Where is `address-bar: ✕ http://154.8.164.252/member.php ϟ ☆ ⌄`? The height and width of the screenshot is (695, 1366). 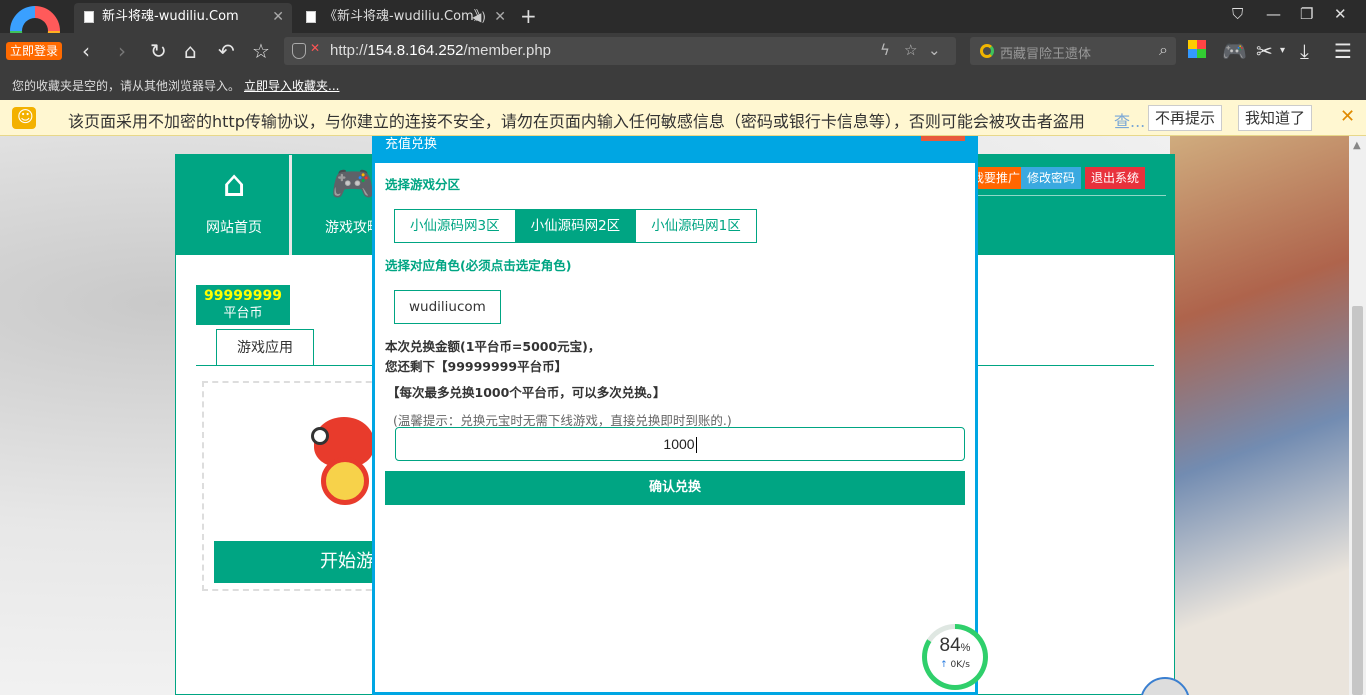
address-bar: ✕ http://154.8.164.252/member.php ϟ ☆ ⌄ is located at coordinates (620, 51).